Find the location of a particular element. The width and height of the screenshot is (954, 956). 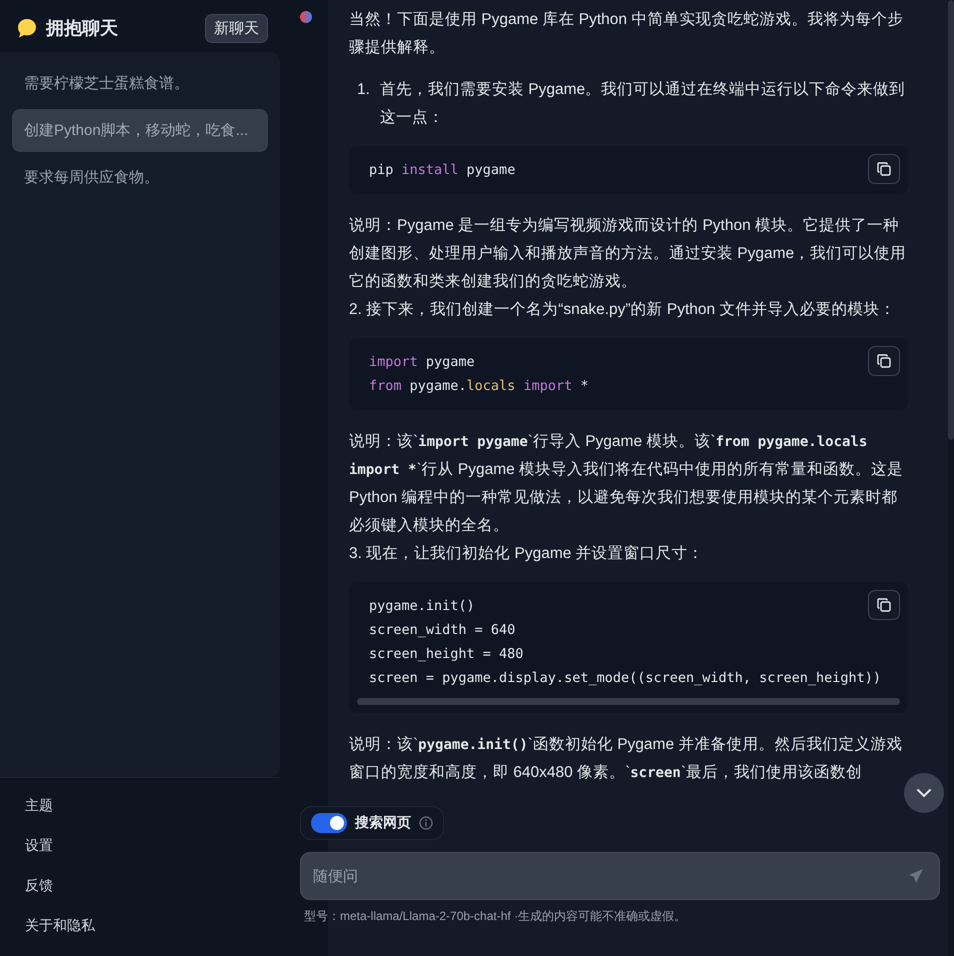

sidebar-link: 反馈 is located at coordinates (140, 886).